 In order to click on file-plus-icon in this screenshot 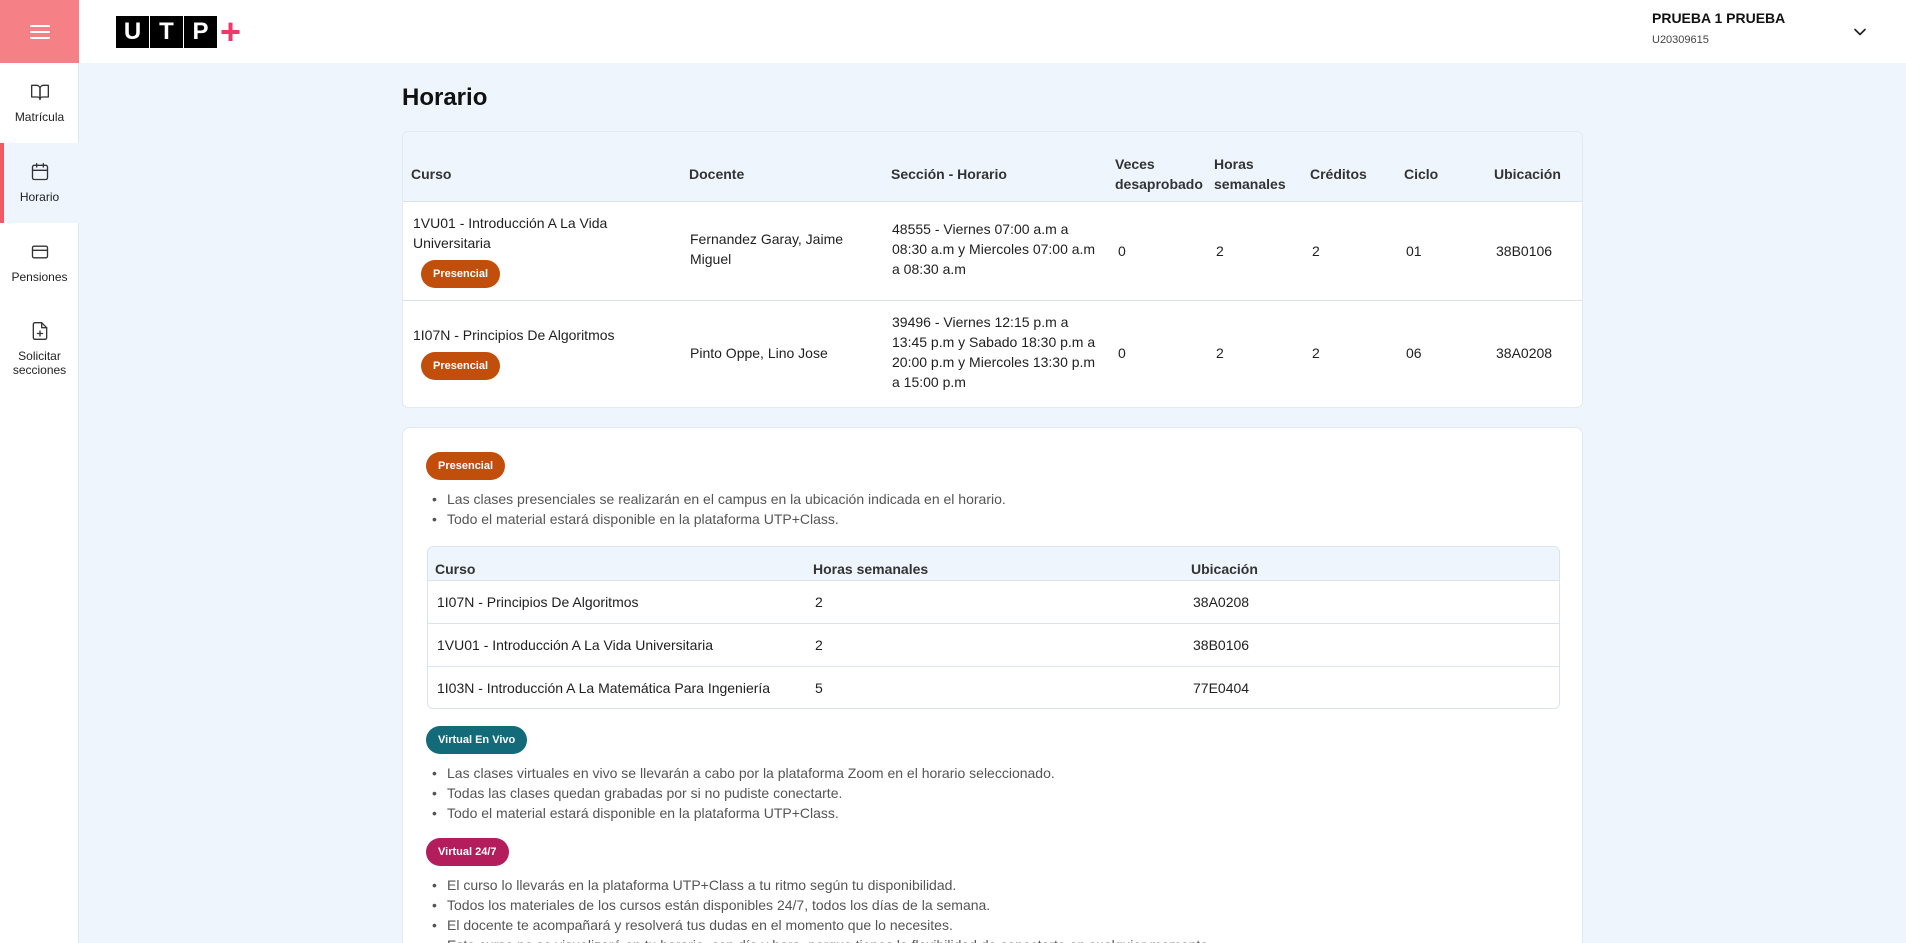, I will do `click(39, 331)`.